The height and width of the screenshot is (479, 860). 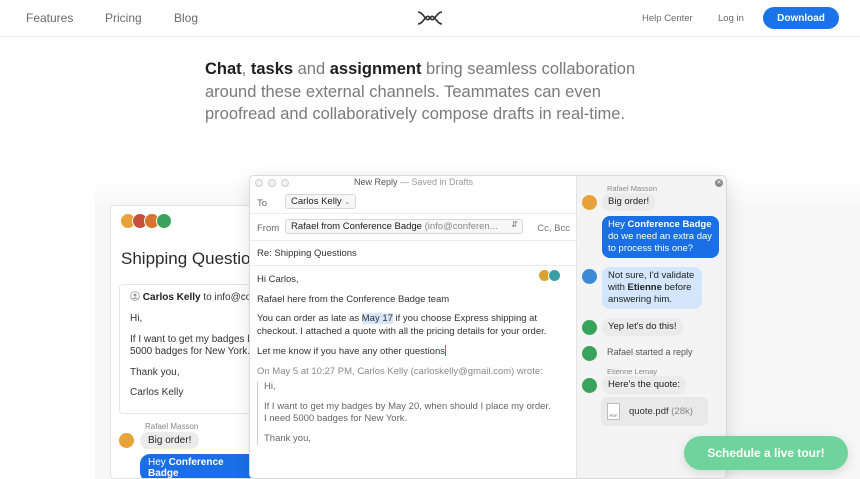 I want to click on chat-bubble: Here's the quote:, so click(x=644, y=385).